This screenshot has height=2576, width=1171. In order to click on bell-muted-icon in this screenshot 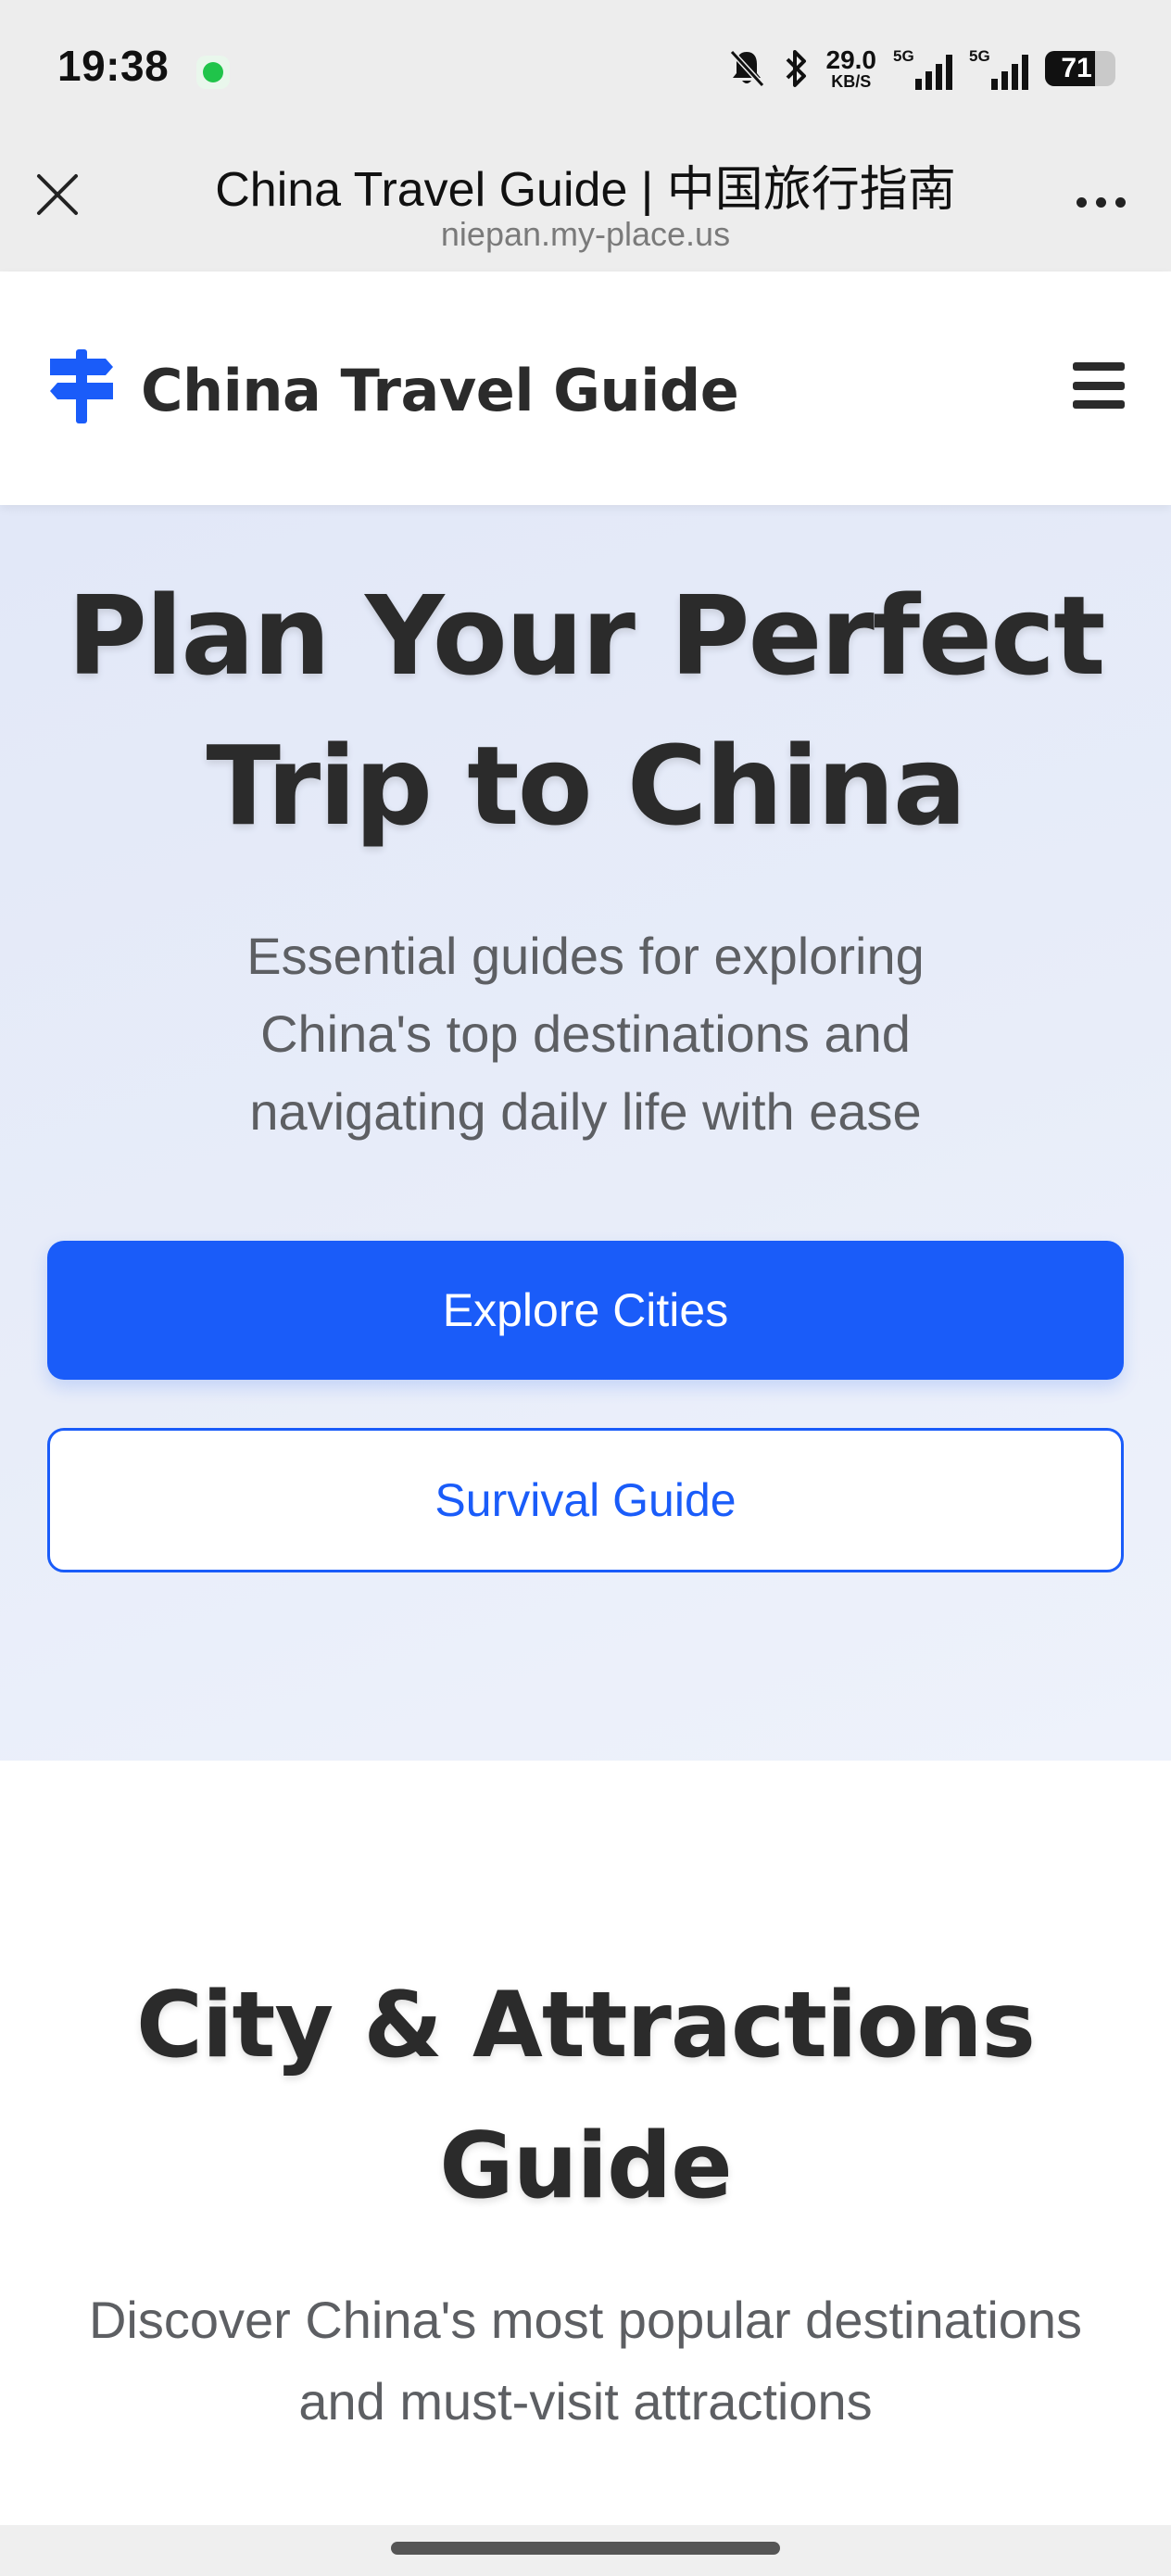, I will do `click(747, 68)`.